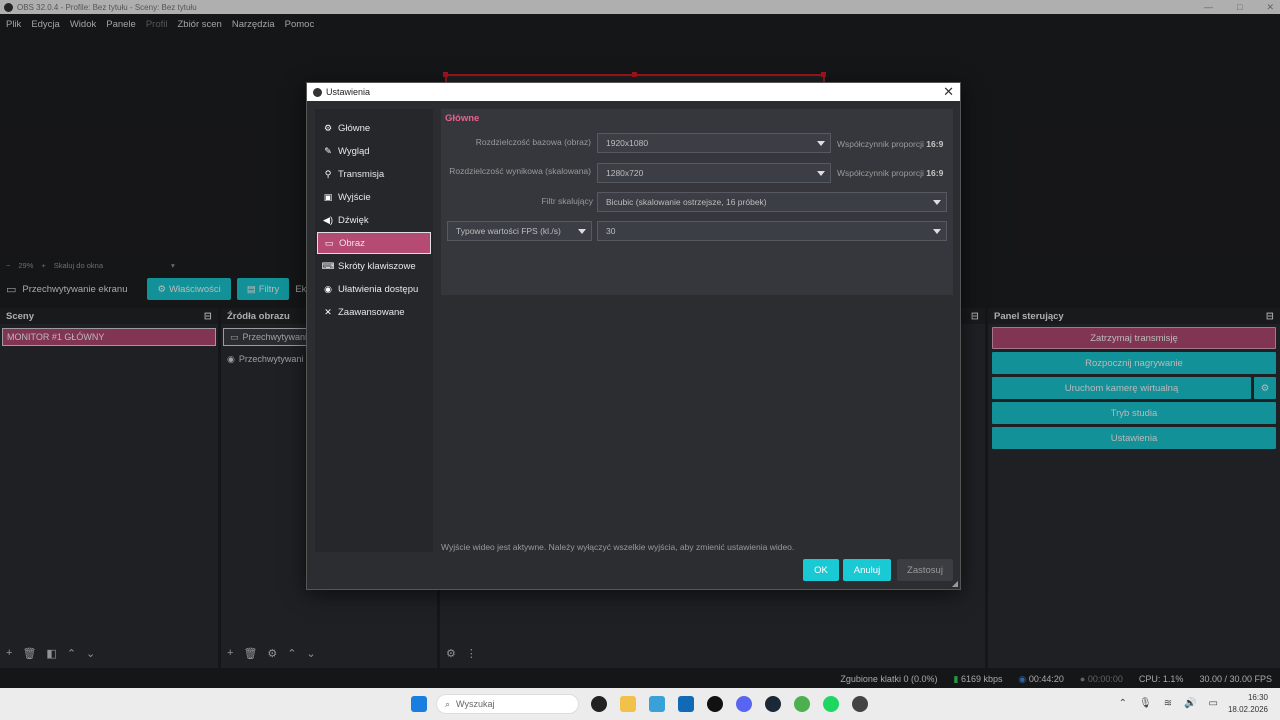 This screenshot has height=720, width=1280. What do you see at coordinates (955, 583) in the screenshot?
I see `resize-grip-icon: ◢` at bounding box center [955, 583].